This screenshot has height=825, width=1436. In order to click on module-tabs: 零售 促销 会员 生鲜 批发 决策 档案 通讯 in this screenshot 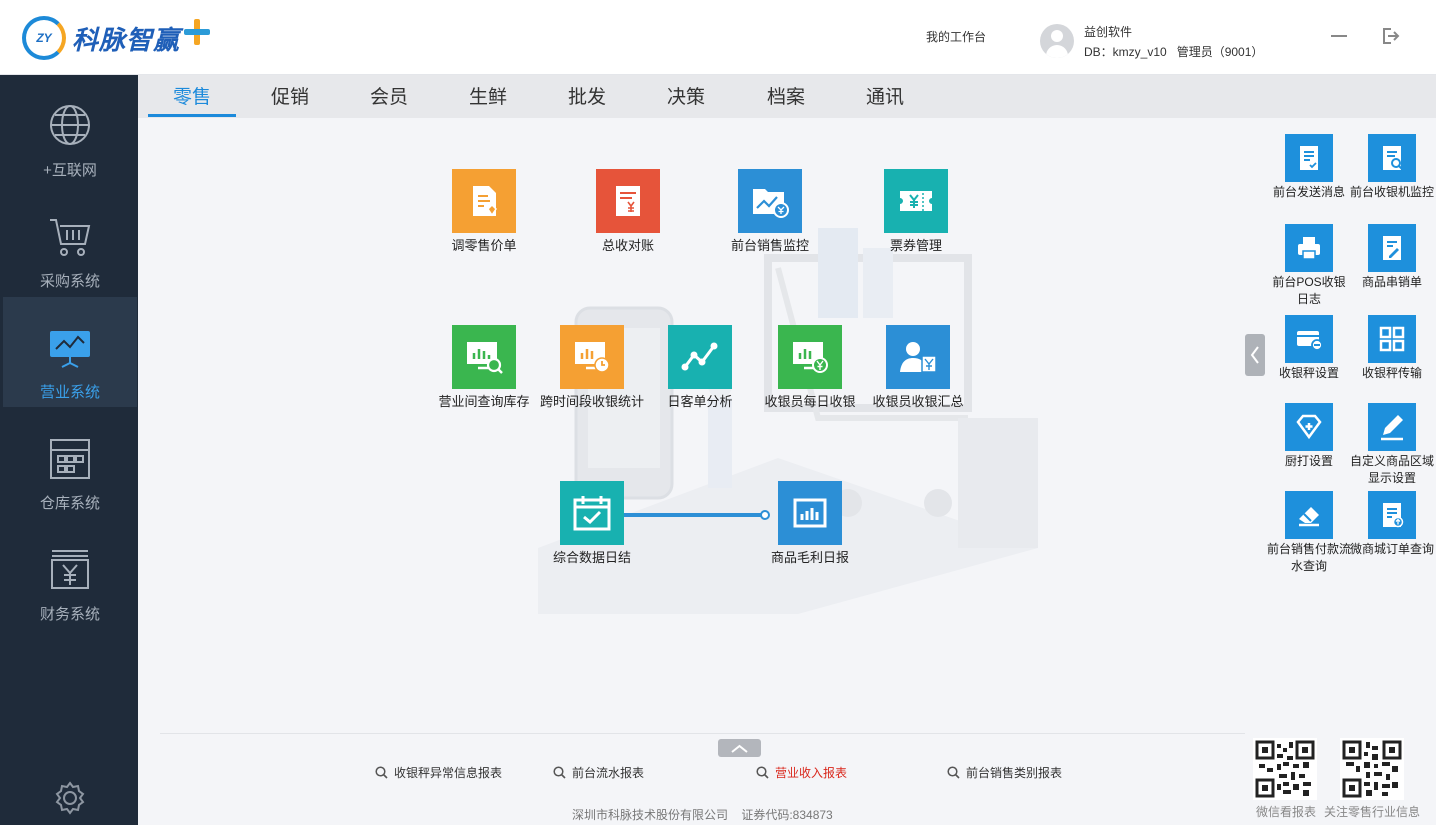, I will do `click(787, 96)`.